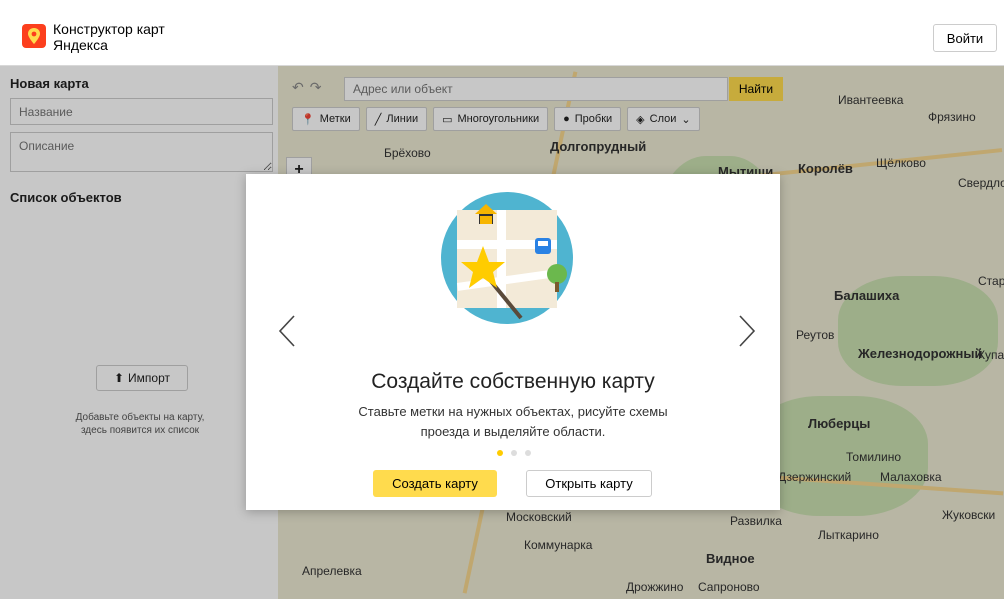 The height and width of the screenshot is (599, 1004). What do you see at coordinates (34, 36) in the screenshot?
I see `yandex-maps-logo-icon` at bounding box center [34, 36].